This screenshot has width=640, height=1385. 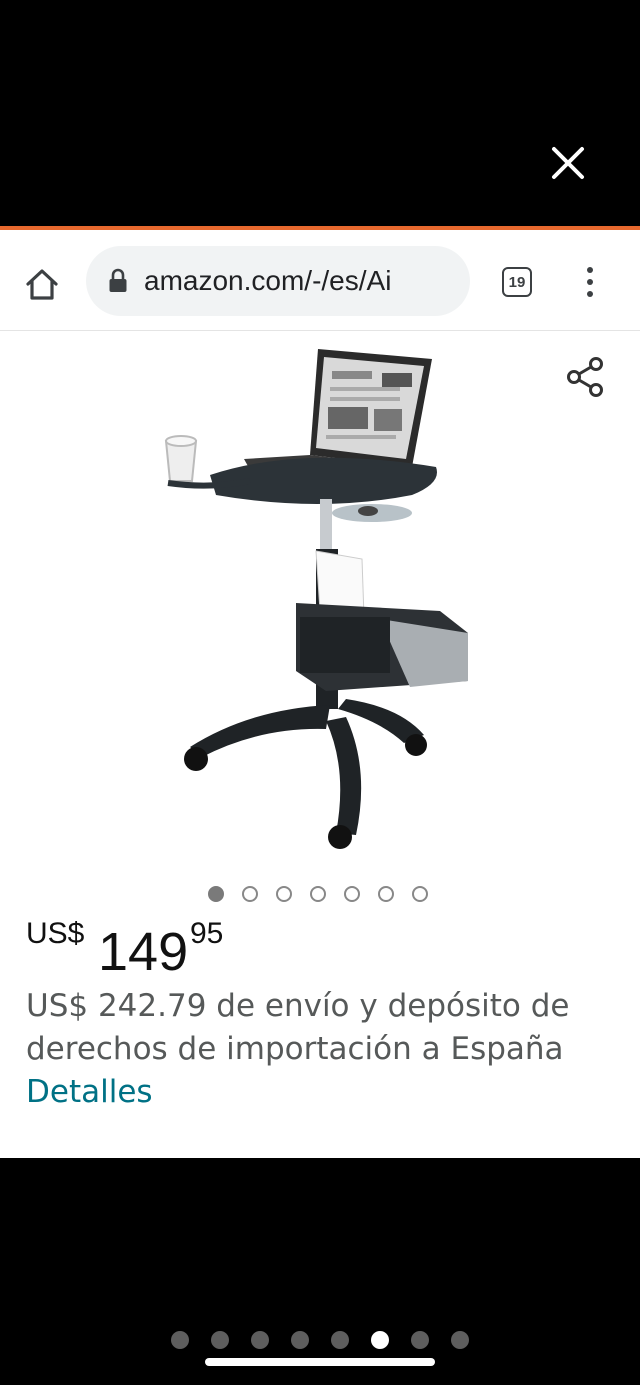 What do you see at coordinates (207, 933) in the screenshot?
I see `price-fraction: 95` at bounding box center [207, 933].